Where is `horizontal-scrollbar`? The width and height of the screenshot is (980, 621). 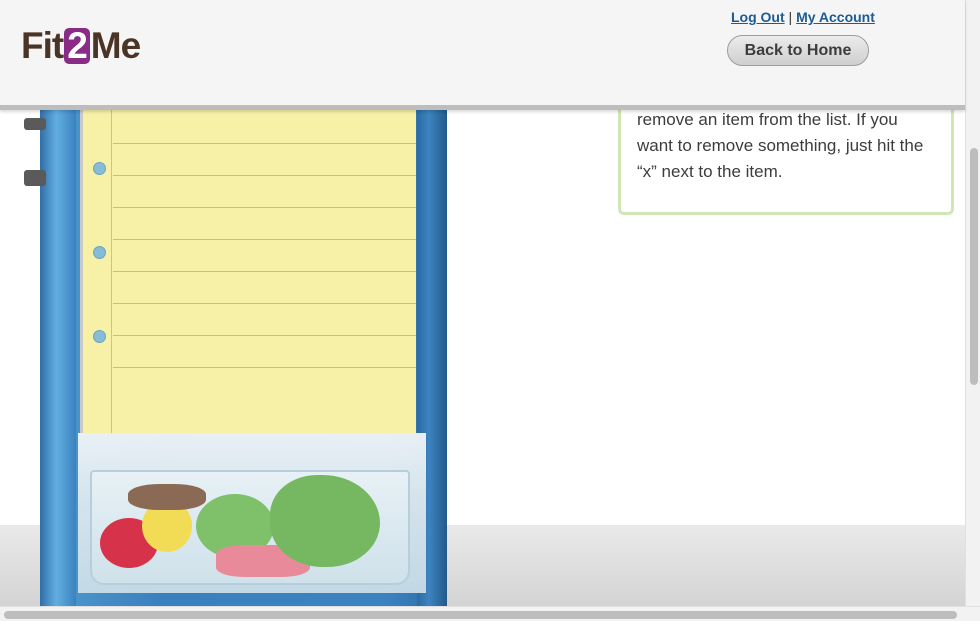
horizontal-scrollbar is located at coordinates (490, 613).